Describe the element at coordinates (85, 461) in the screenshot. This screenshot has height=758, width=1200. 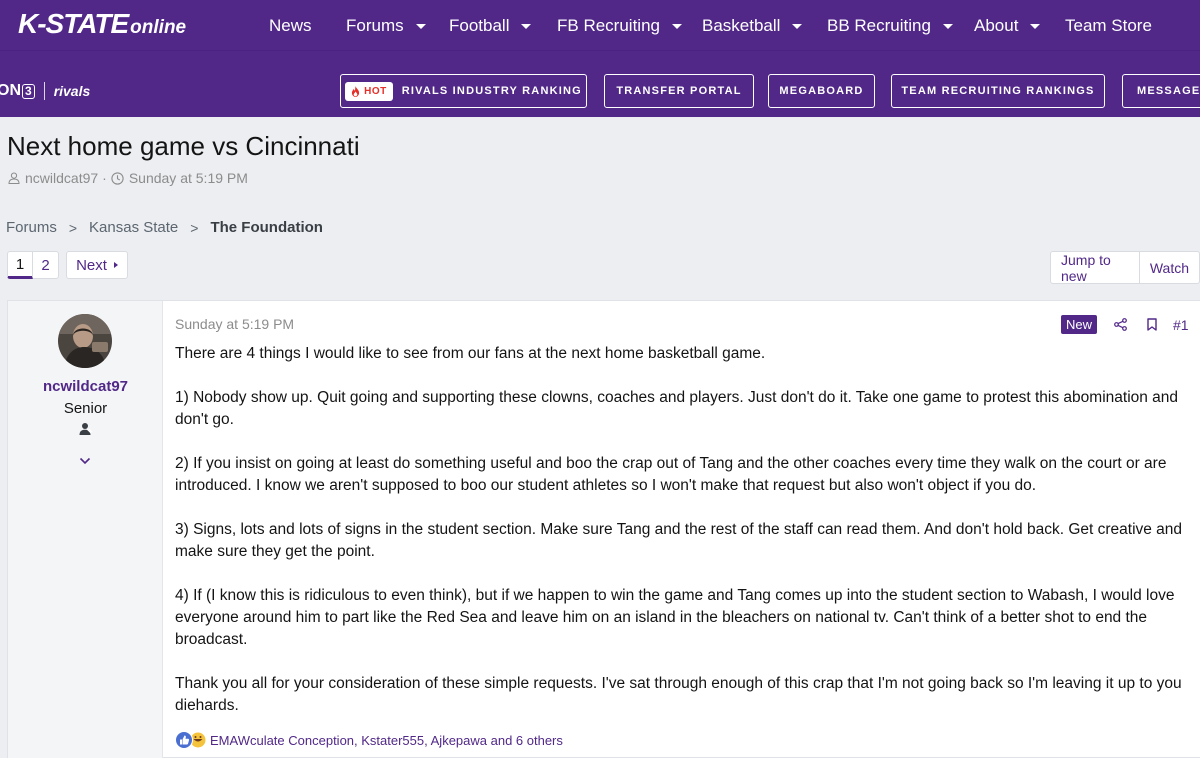
I see `chevron-down-icon` at that location.